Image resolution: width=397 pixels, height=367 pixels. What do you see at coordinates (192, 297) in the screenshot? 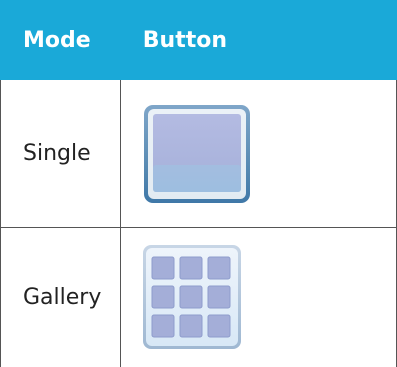
I see `gallery-view-icon` at bounding box center [192, 297].